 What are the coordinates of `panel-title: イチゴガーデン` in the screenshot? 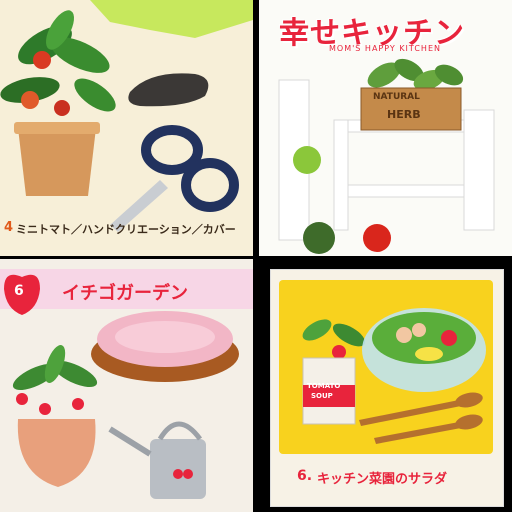 It's located at (125, 293).